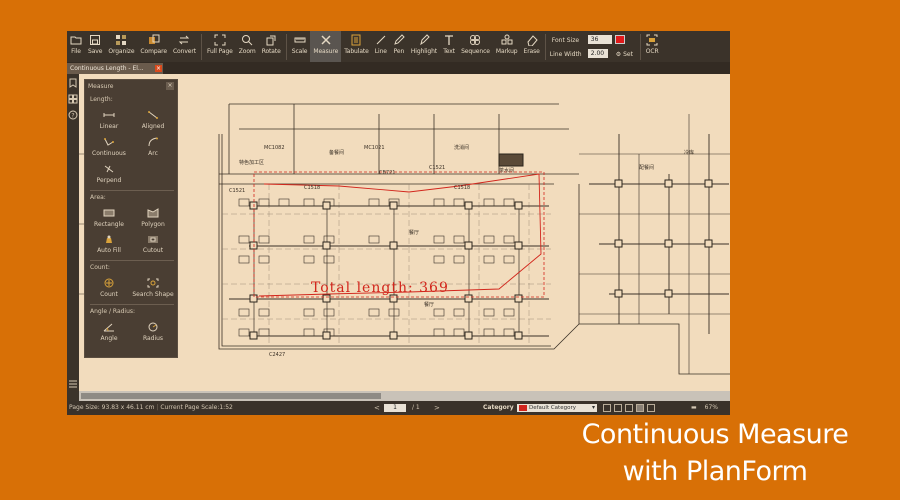 Image resolution: width=900 pixels, height=500 pixels. Describe the element at coordinates (404, 396) in the screenshot. I see `horizontal-scrollbar` at that location.